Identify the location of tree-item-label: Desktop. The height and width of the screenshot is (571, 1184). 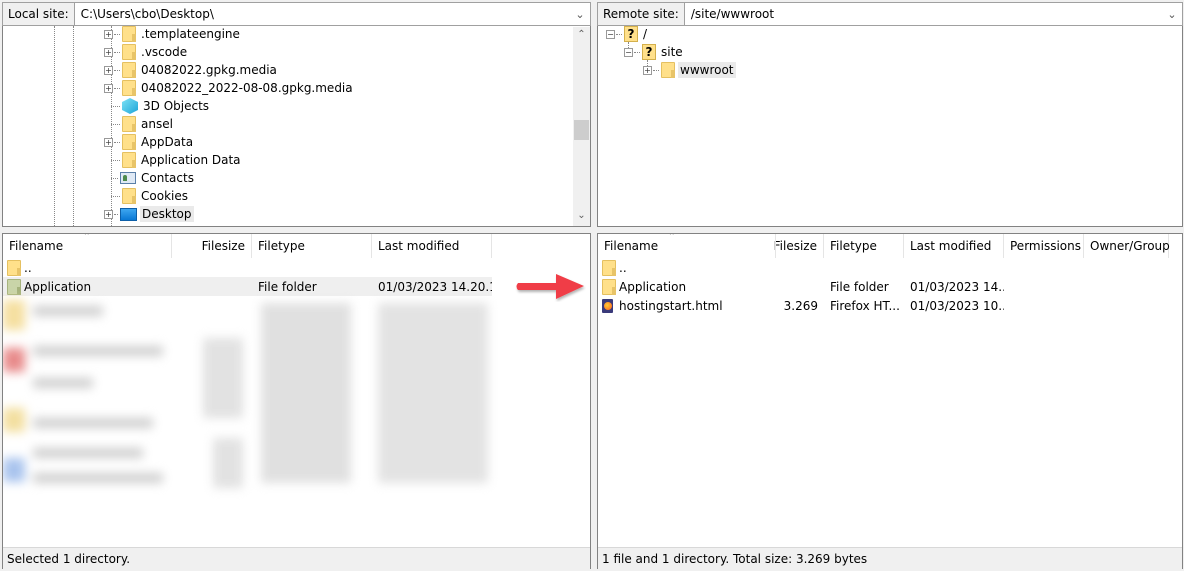
(167, 214).